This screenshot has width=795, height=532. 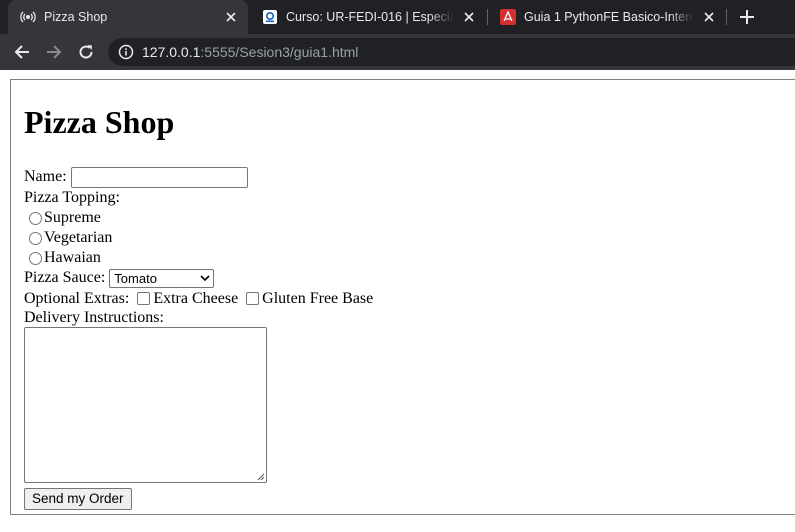 I want to click on topping-option-vegetarian: Vegetarian, so click(x=198, y=238).